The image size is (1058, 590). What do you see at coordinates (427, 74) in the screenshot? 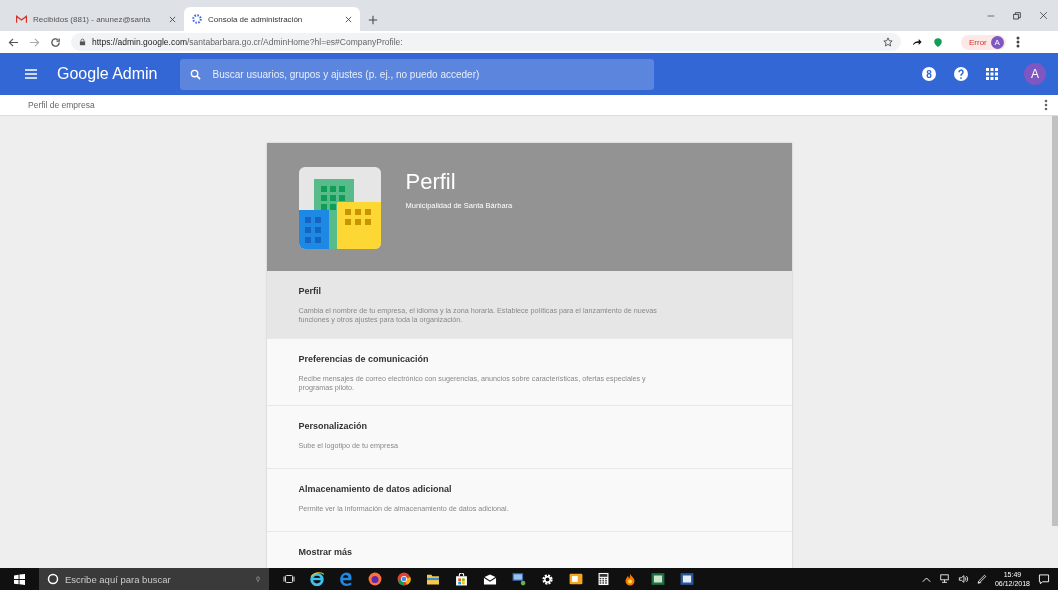
I see `search-field: Buscar usuarios, grupos y ajustes (p. ej., no puedo acceder)` at bounding box center [427, 74].